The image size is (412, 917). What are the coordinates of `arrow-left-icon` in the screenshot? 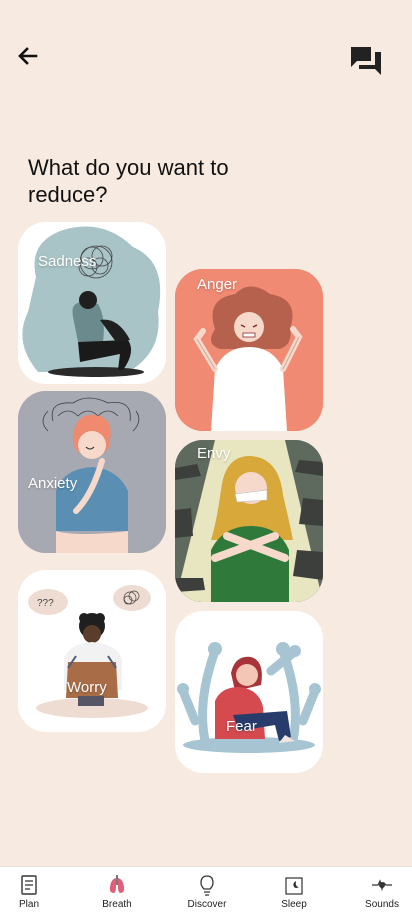 It's located at (28, 56).